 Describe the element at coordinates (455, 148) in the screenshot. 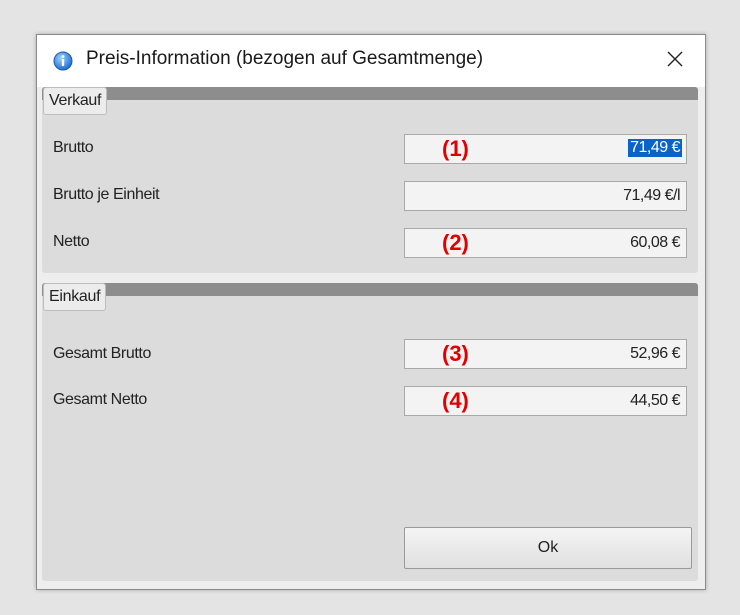

I see `marker-1: (1)` at that location.